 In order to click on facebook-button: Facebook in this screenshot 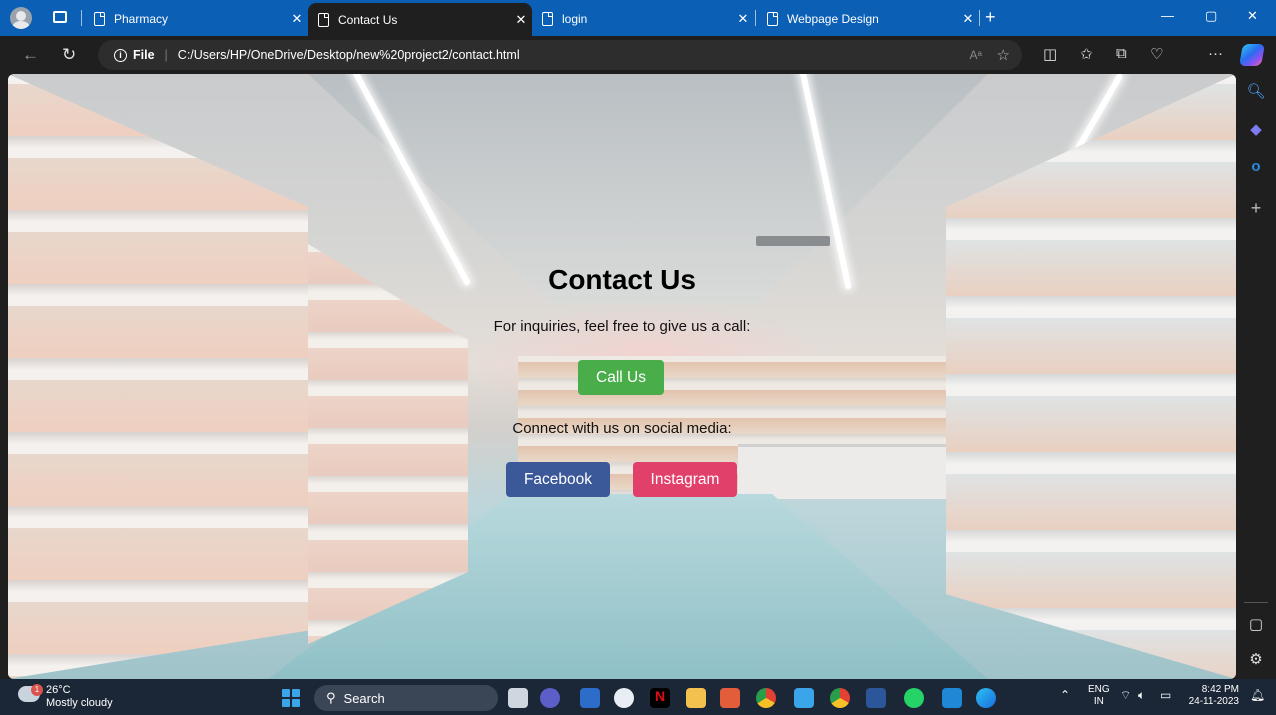, I will do `click(558, 479)`.